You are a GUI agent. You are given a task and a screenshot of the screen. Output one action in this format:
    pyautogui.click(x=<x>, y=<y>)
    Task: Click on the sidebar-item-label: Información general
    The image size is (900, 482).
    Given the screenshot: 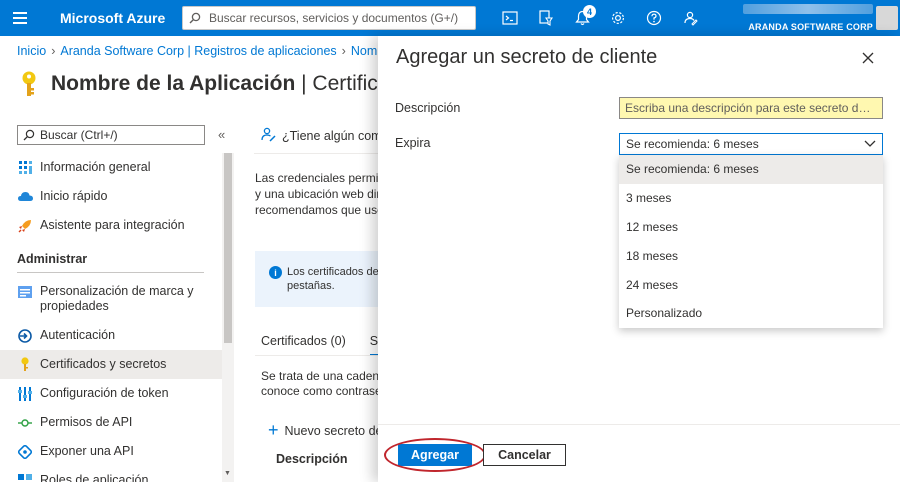 What is the action you would take?
    pyautogui.click(x=95, y=167)
    